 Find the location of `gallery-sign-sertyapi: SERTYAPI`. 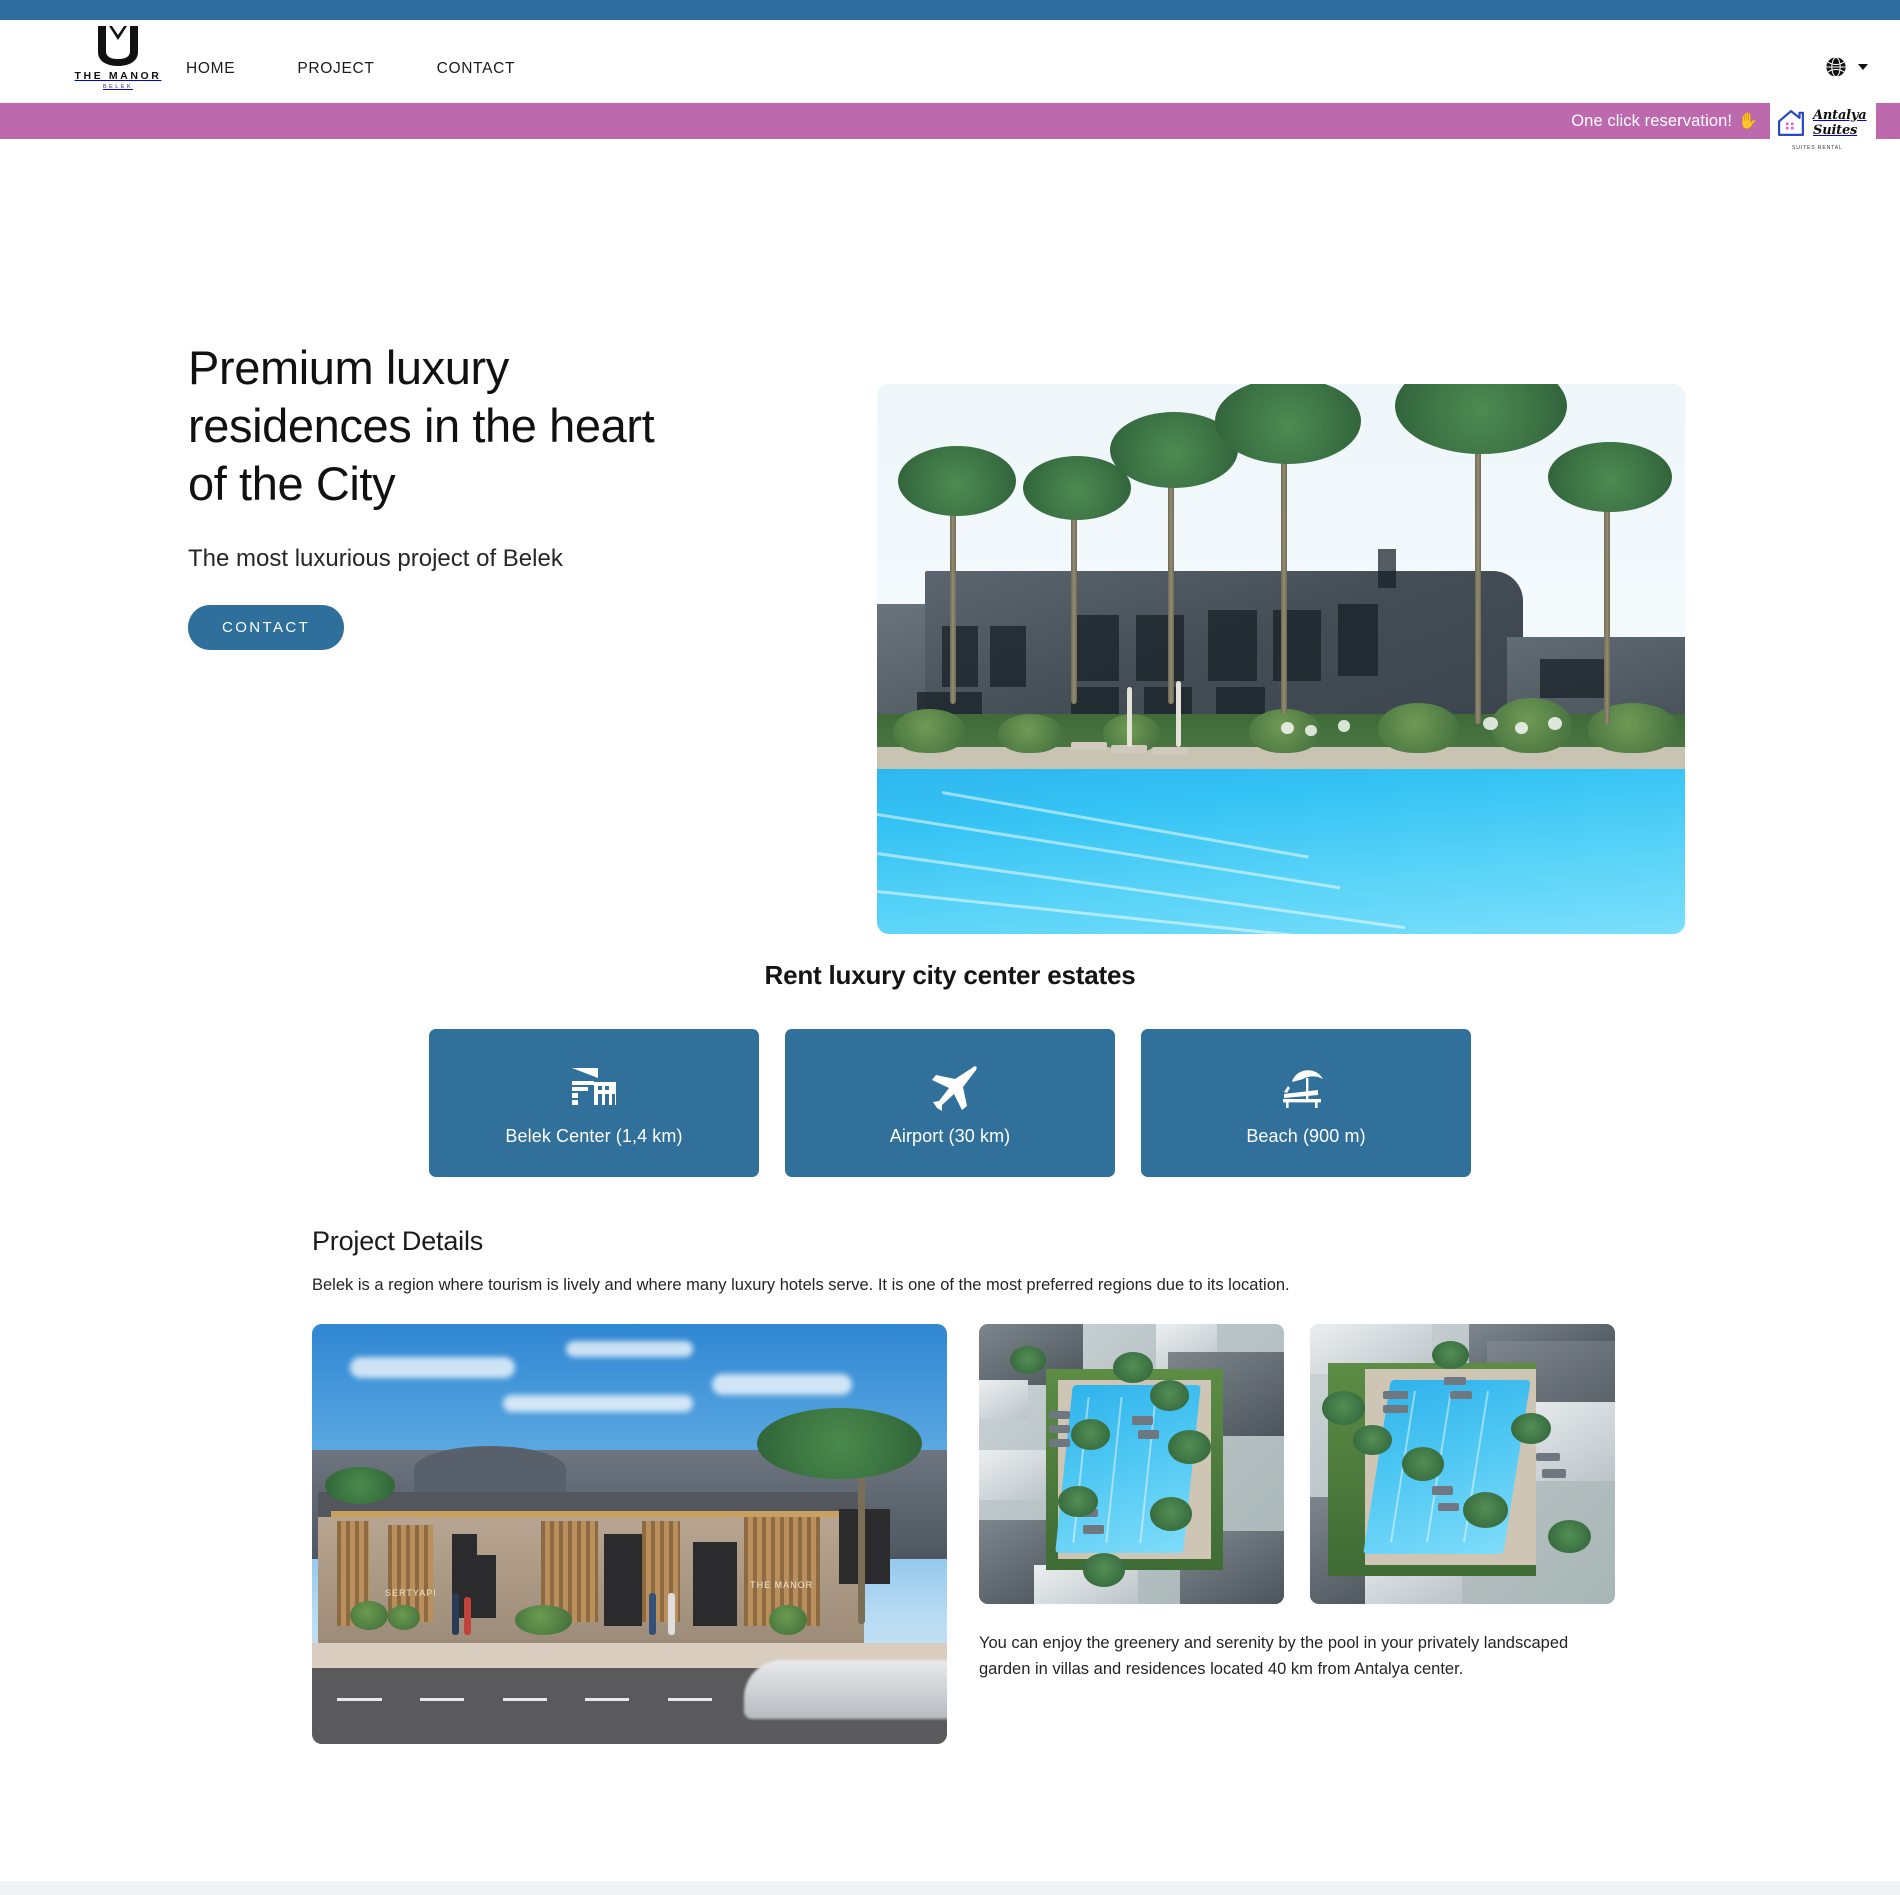

gallery-sign-sertyapi: SERTYAPI is located at coordinates (411, 1593).